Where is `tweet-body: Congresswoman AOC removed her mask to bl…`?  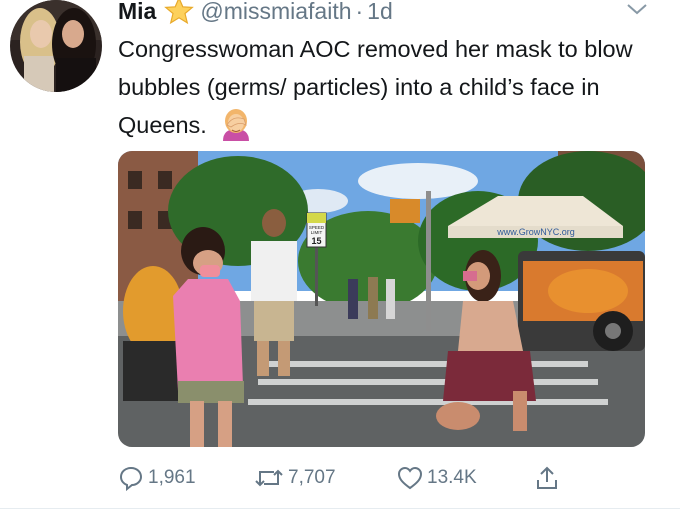 tweet-body: Congresswoman AOC removed her mask to bl… is located at coordinates (375, 87).